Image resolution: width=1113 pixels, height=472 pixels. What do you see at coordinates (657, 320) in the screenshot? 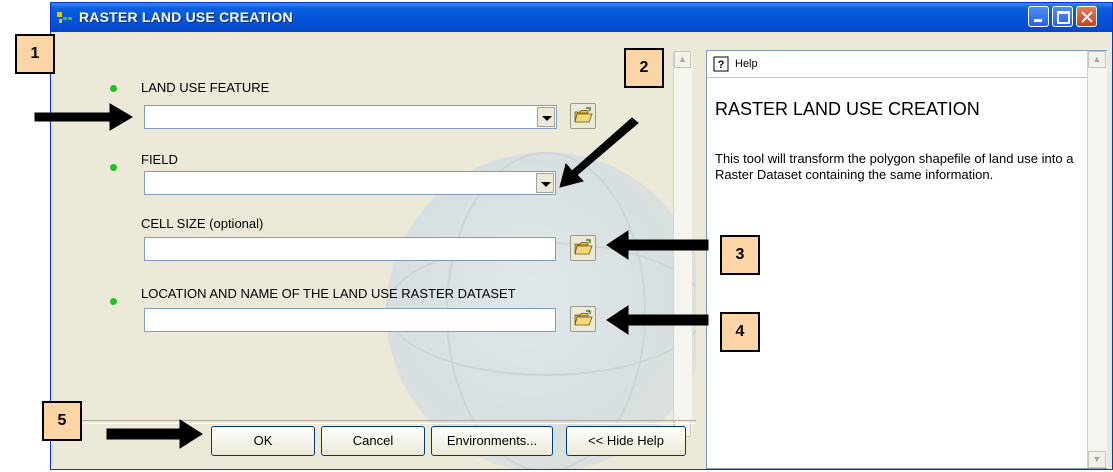
I see `arrow-to-output` at bounding box center [657, 320].